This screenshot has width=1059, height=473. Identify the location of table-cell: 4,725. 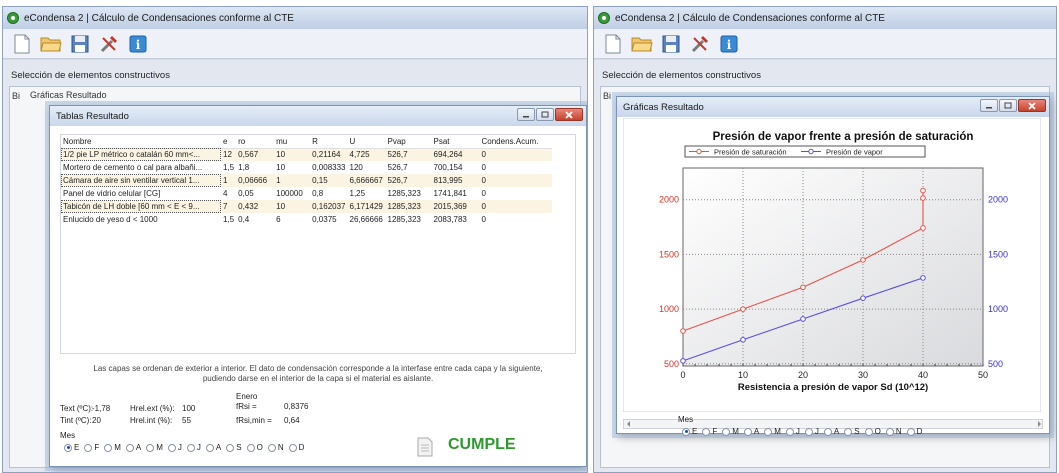
(366, 154).